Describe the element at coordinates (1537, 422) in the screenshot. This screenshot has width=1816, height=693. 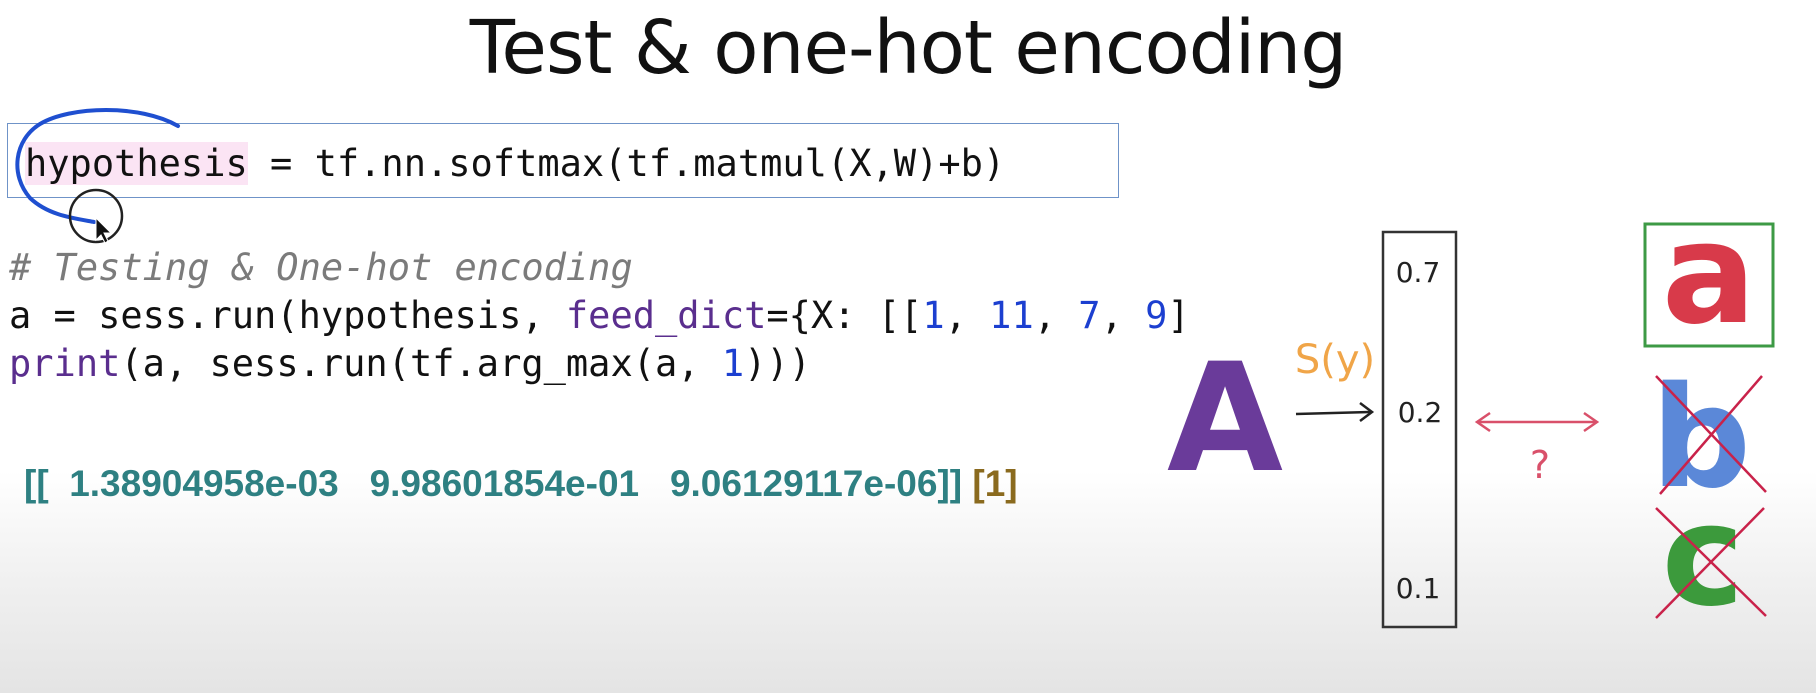
I see `double-arrow-icon` at that location.